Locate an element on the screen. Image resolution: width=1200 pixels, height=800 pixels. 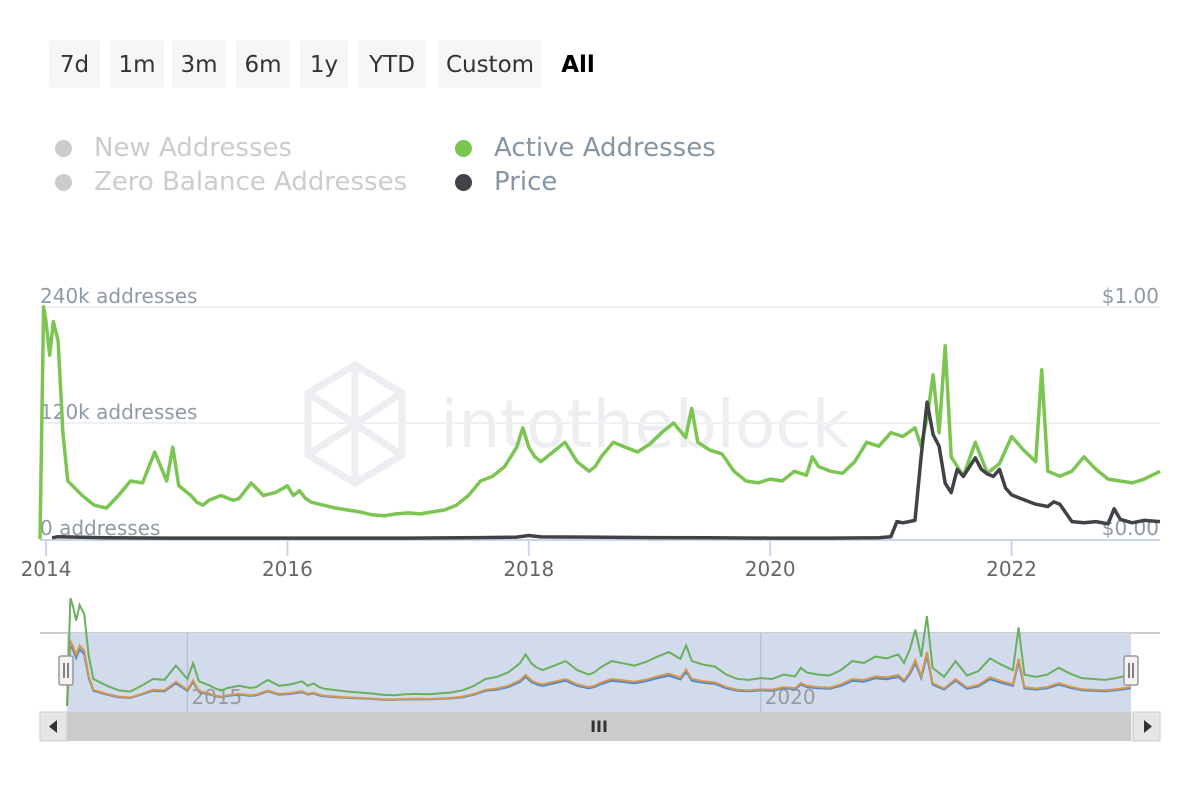
scrollbar-thumb is located at coordinates (599, 726).